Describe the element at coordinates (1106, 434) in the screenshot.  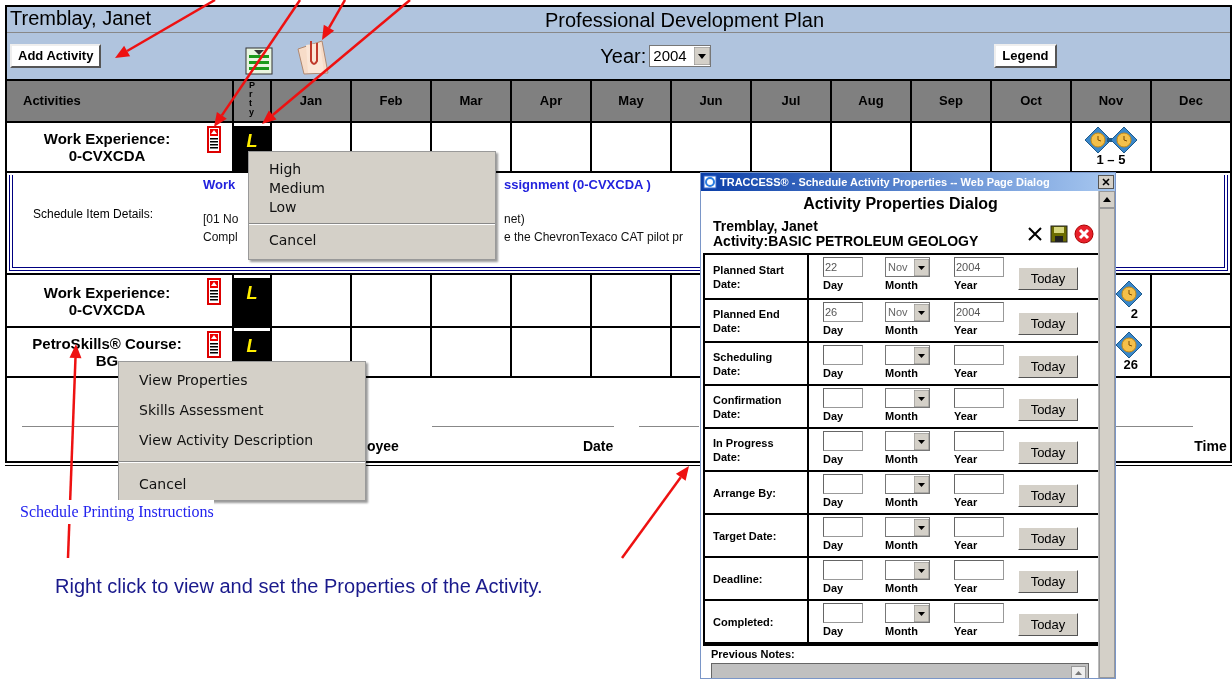
I see `scrollbar` at that location.